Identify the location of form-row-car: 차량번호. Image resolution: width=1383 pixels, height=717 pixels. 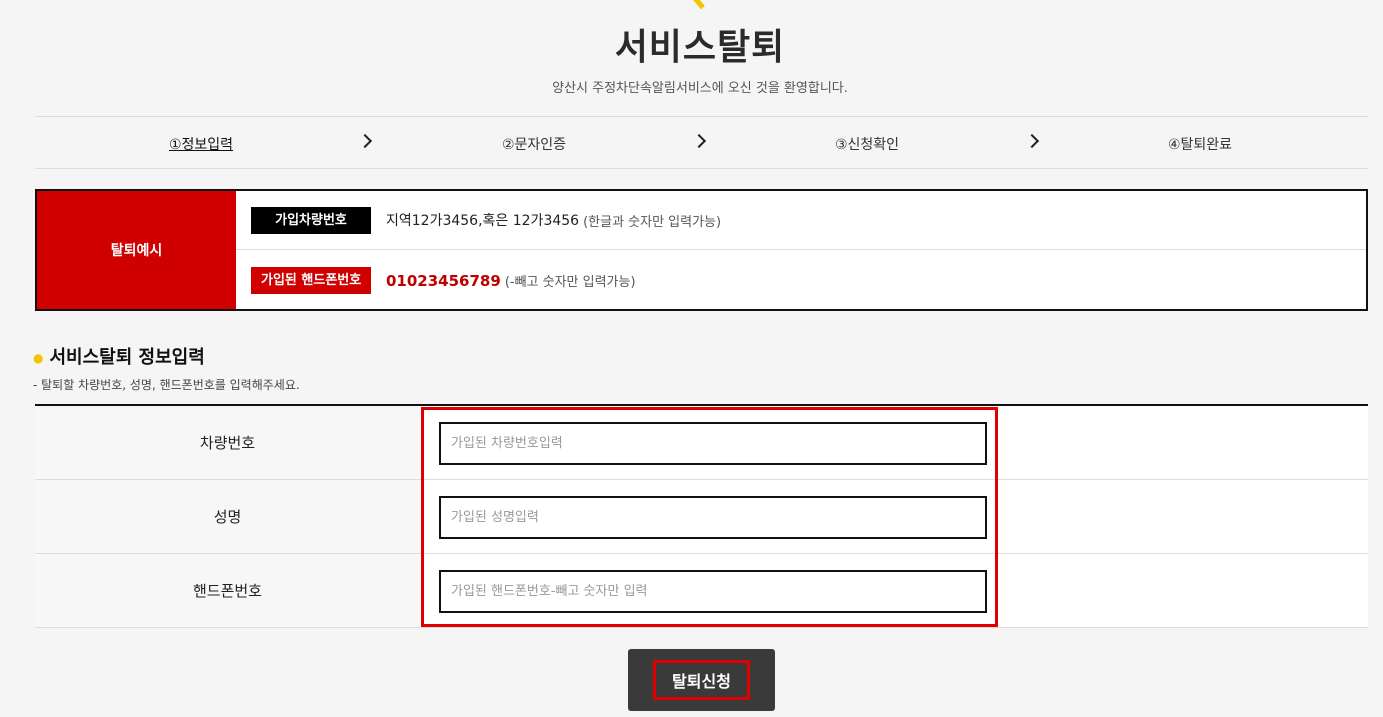
(701, 443).